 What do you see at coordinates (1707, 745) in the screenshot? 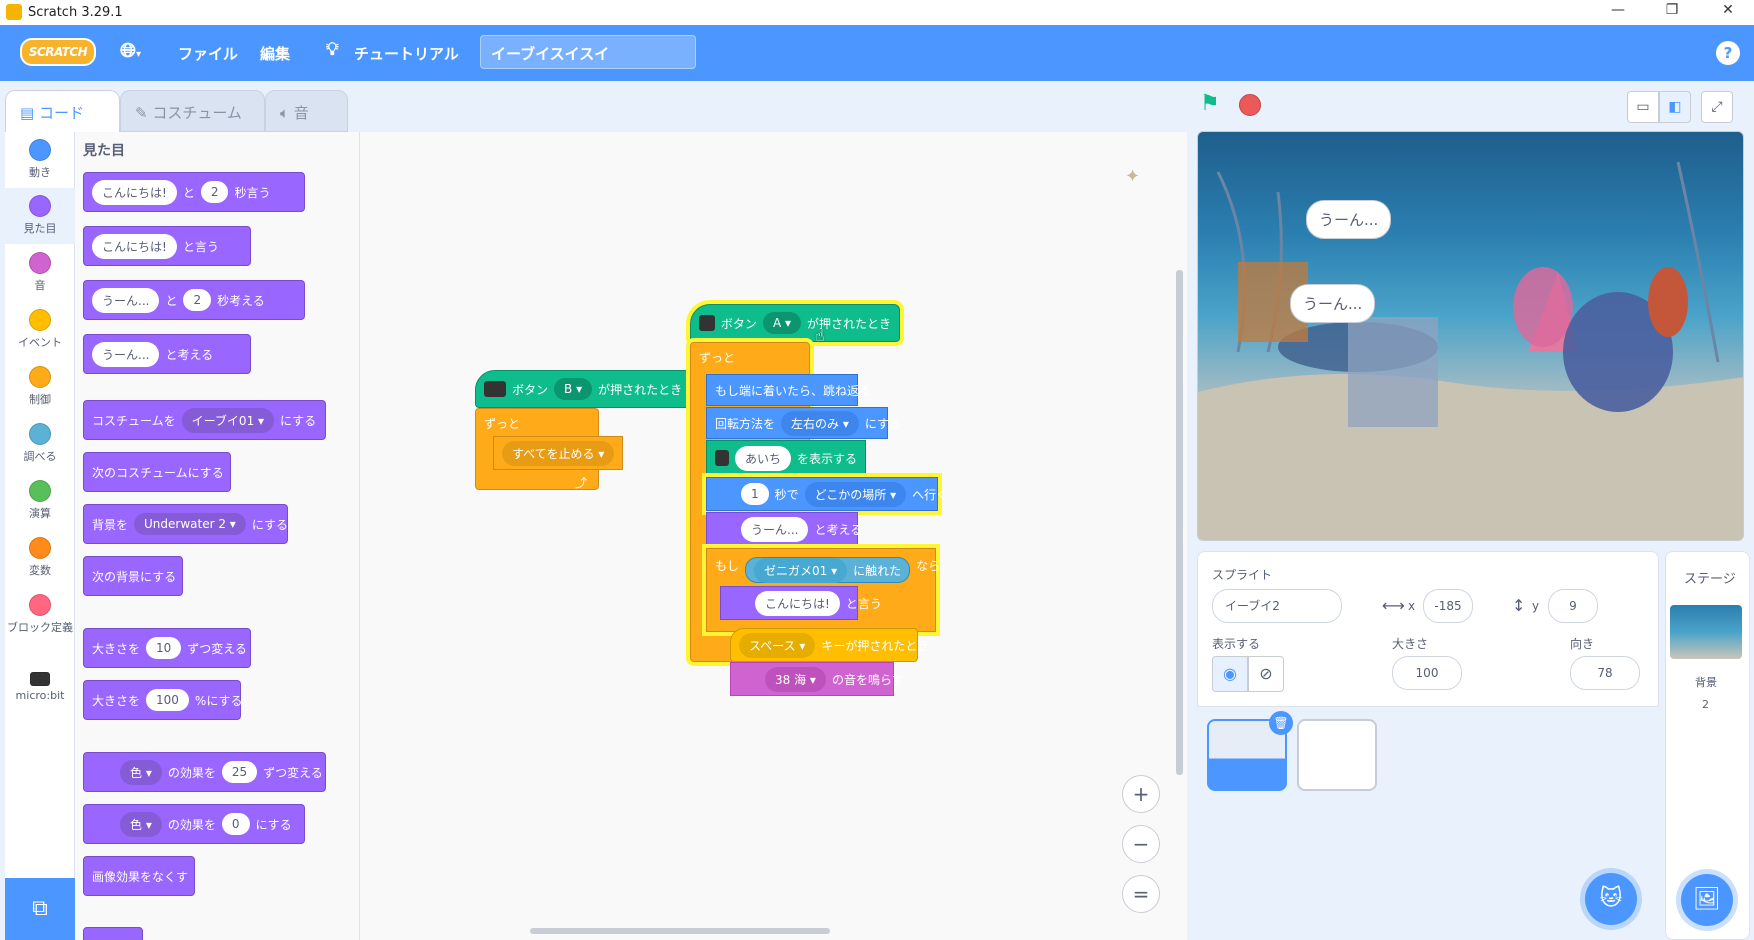
I see `stage-selector: ステージ 背景 2 🖼︎` at bounding box center [1707, 745].